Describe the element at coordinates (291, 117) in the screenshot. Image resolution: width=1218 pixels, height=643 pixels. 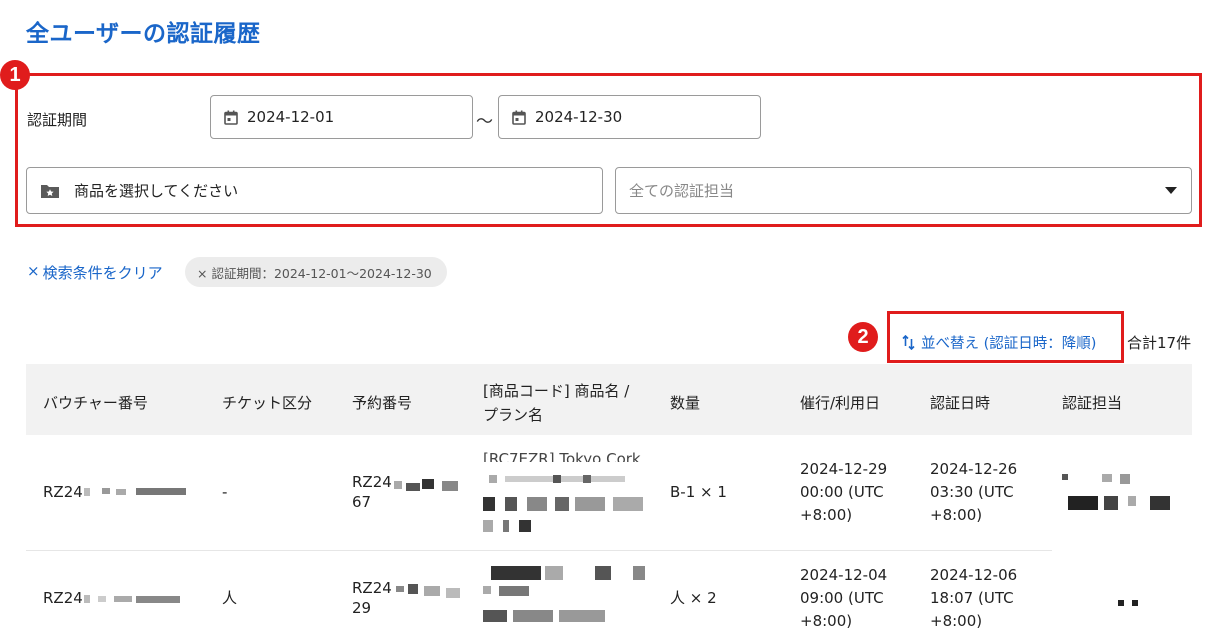
I see `date-from-value: 2024-12-01` at that location.